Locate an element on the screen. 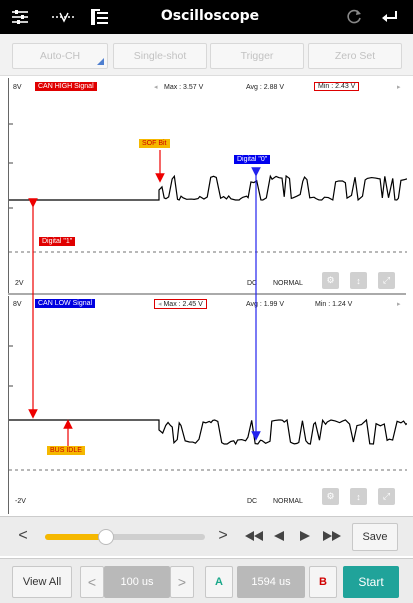 Image resolution: width=413 pixels, height=603 pixels. time-per-div-value: 100 us is located at coordinates (137, 582).